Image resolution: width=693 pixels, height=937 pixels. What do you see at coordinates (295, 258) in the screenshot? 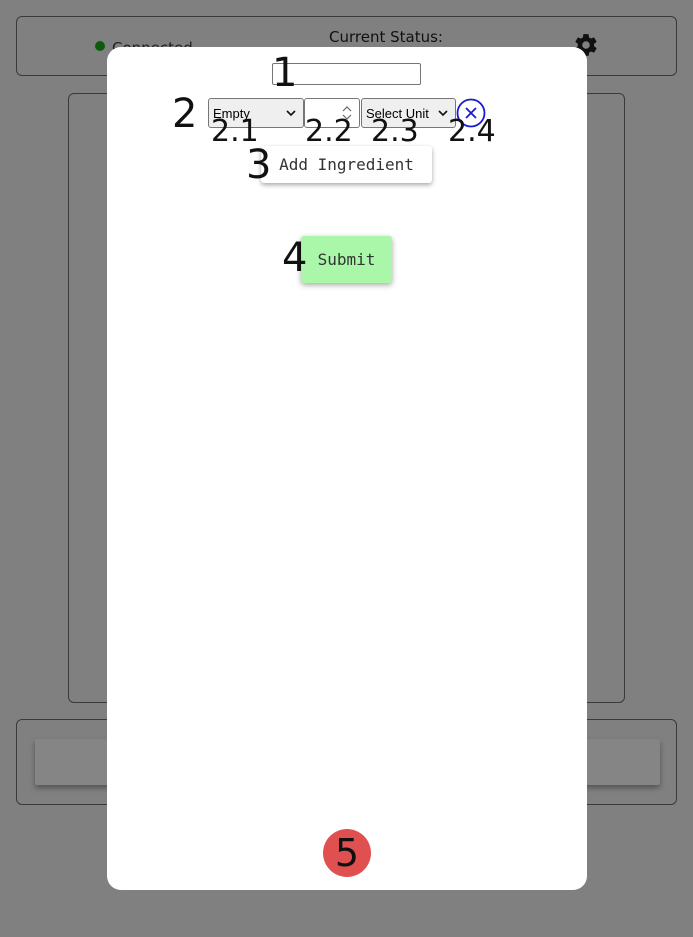
I see `annotation-4: 4` at bounding box center [295, 258].